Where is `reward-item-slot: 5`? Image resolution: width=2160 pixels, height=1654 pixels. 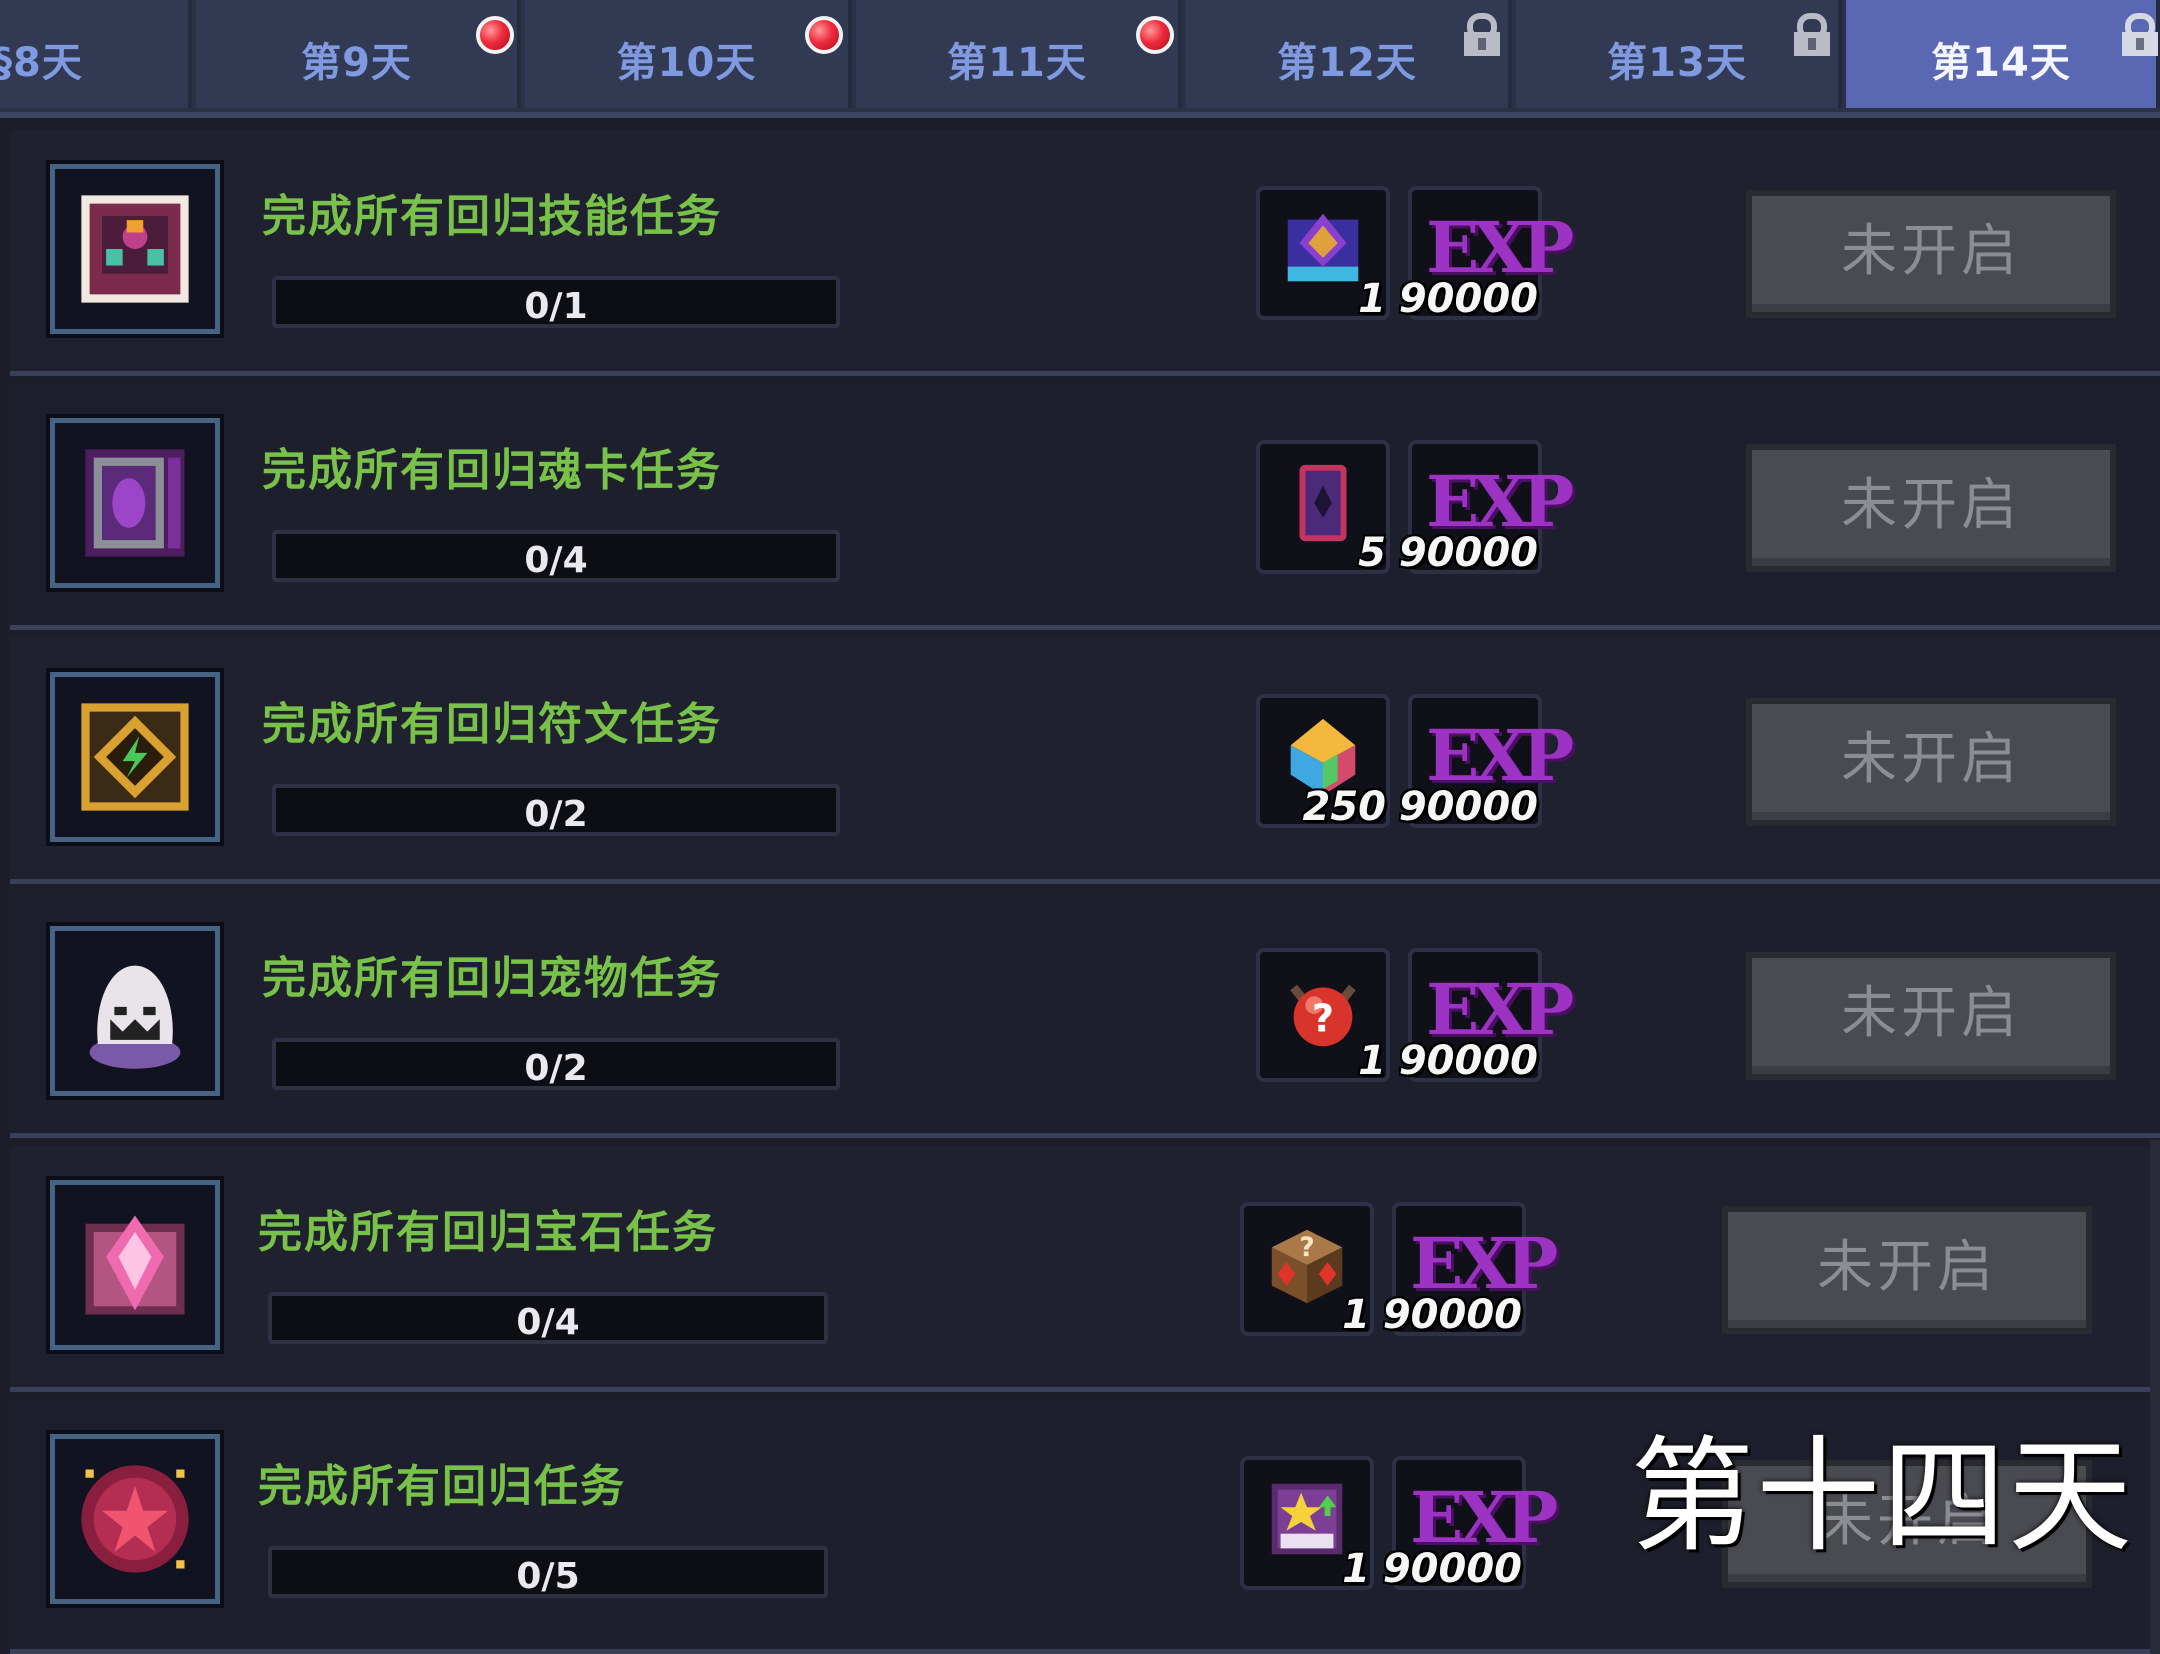 reward-item-slot: 5 is located at coordinates (1323, 508).